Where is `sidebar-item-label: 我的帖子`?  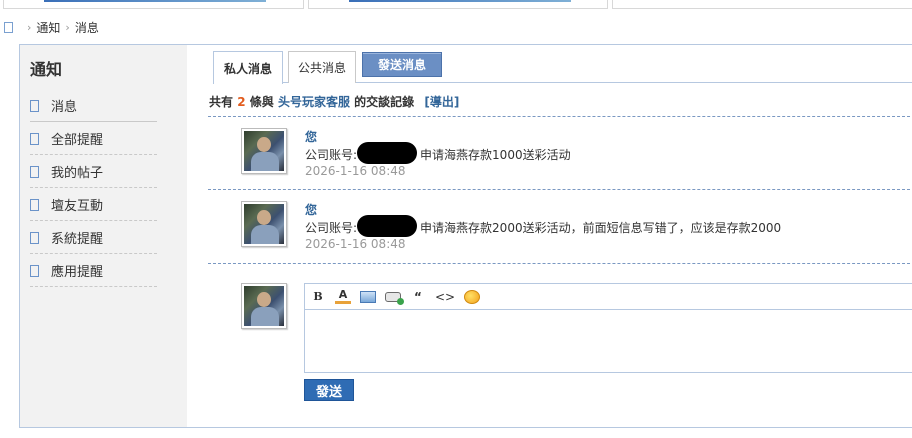 sidebar-item-label: 我的帖子 is located at coordinates (77, 173).